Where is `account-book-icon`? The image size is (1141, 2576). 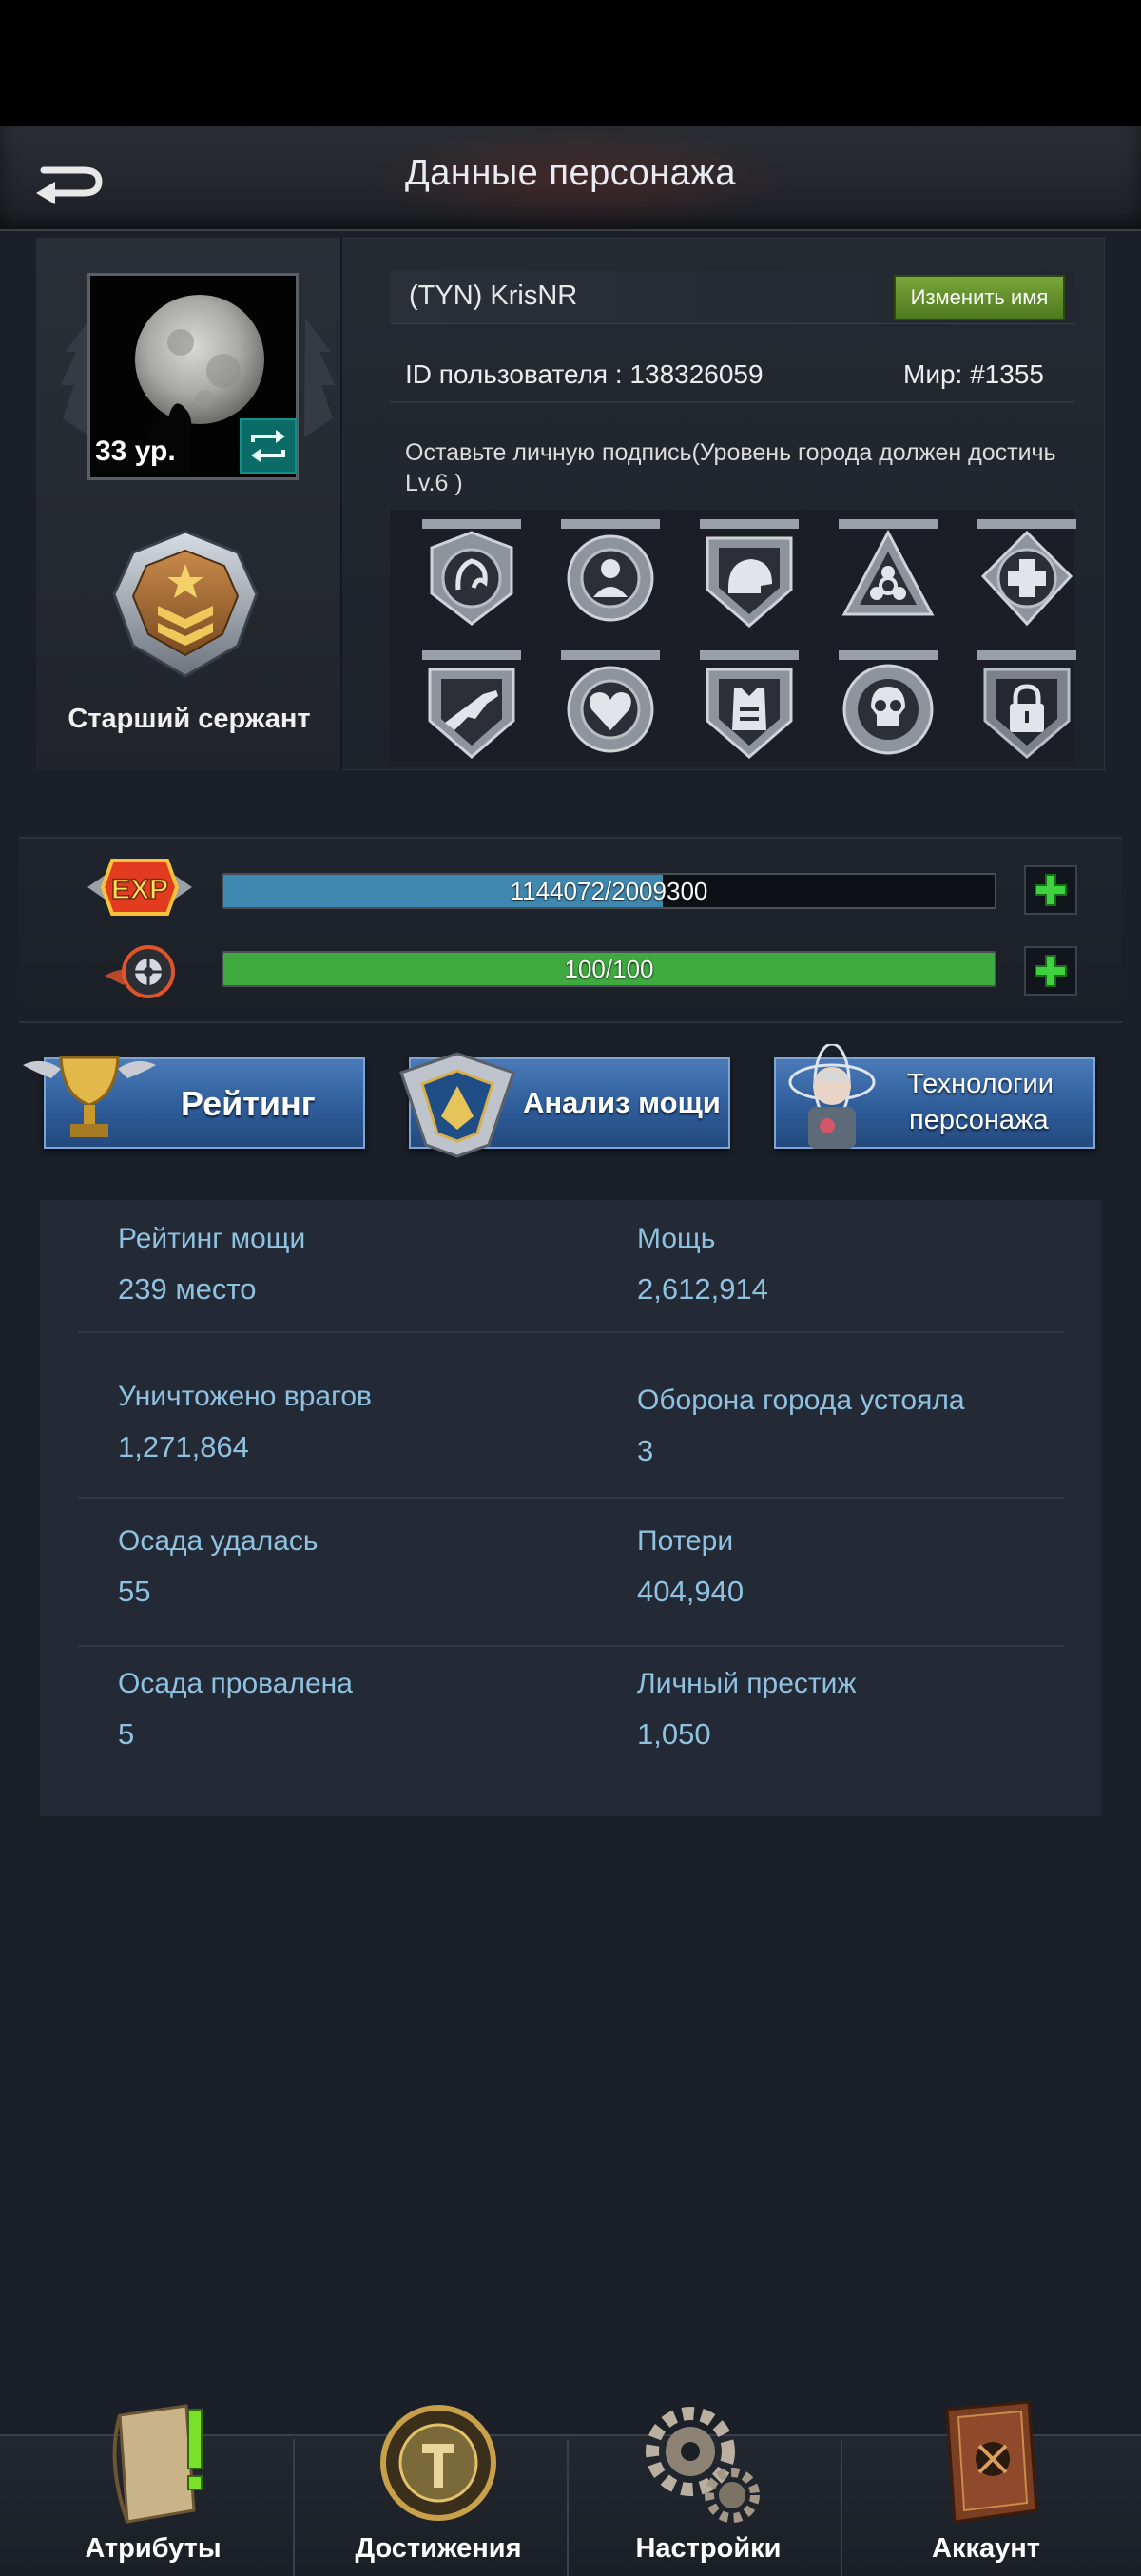 account-book-icon is located at coordinates (991, 2462).